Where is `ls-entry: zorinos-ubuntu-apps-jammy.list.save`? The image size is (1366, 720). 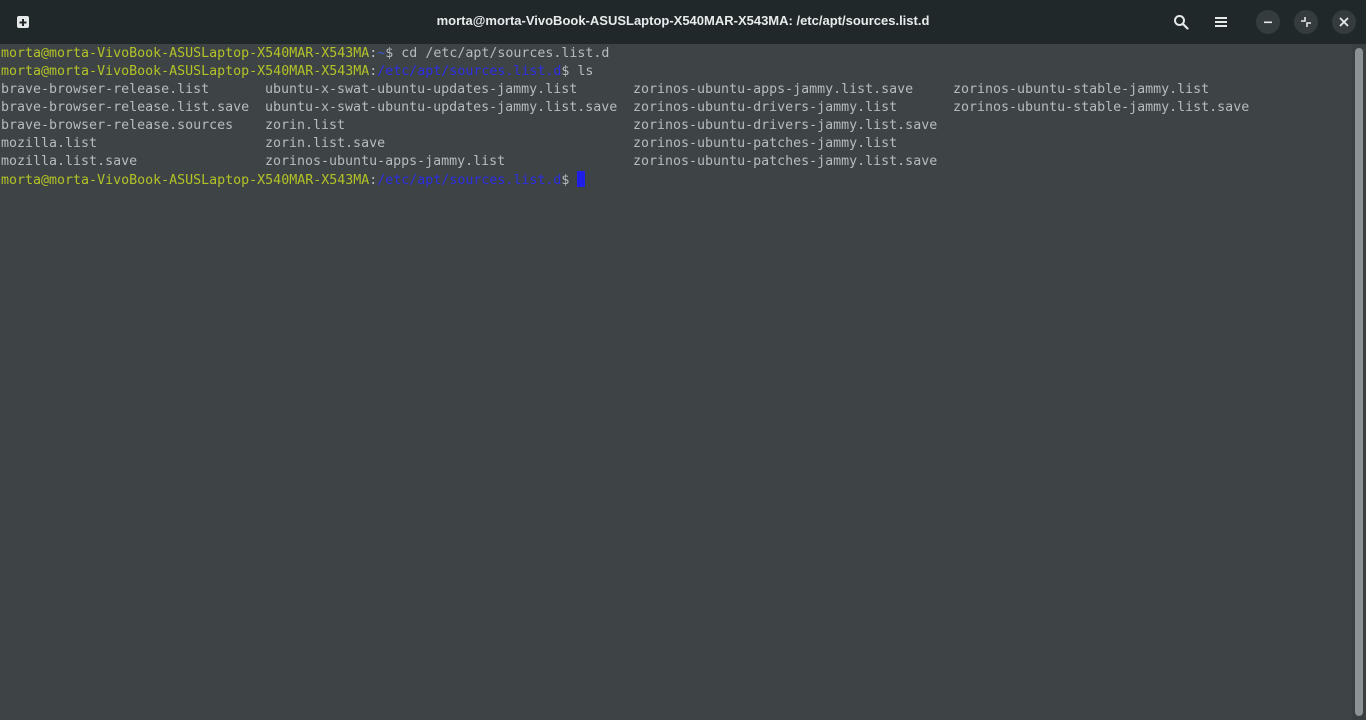 ls-entry: zorinos-ubuntu-apps-jammy.list.save is located at coordinates (773, 89).